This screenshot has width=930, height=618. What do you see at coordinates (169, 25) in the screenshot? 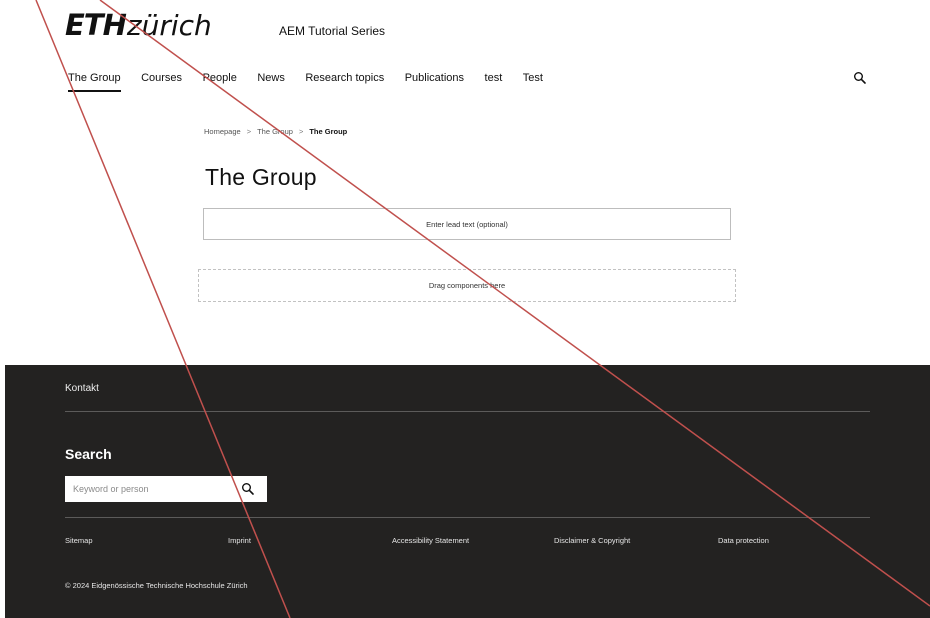
I see `logo-zurich-text: zürich` at bounding box center [169, 25].